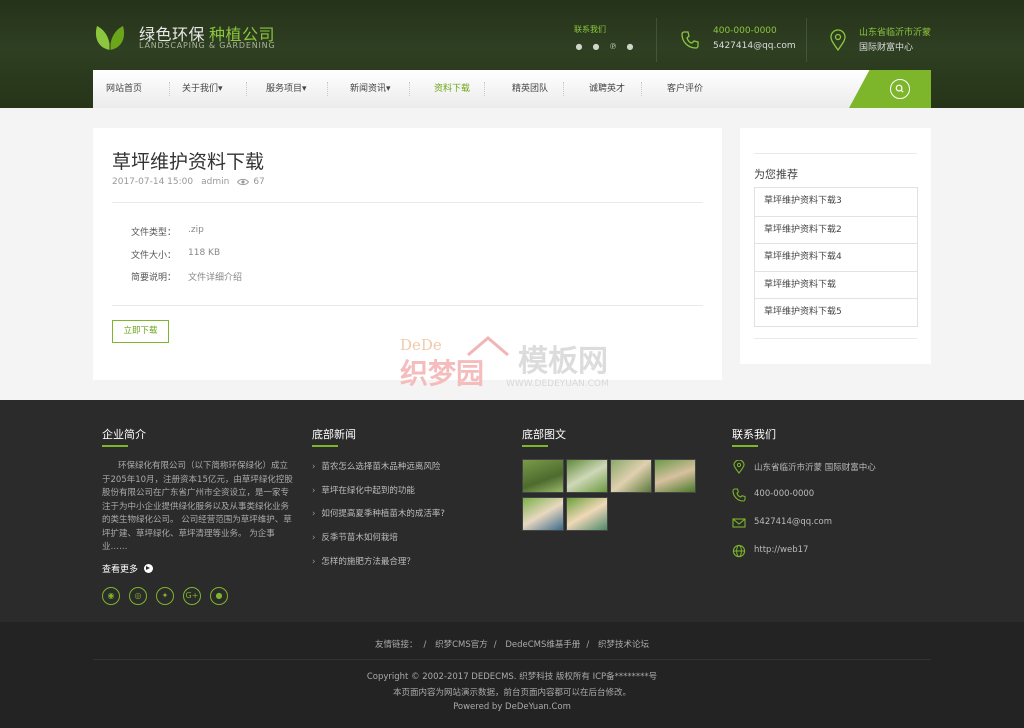  Describe the element at coordinates (739, 551) in the screenshot. I see `globe-icon` at that location.